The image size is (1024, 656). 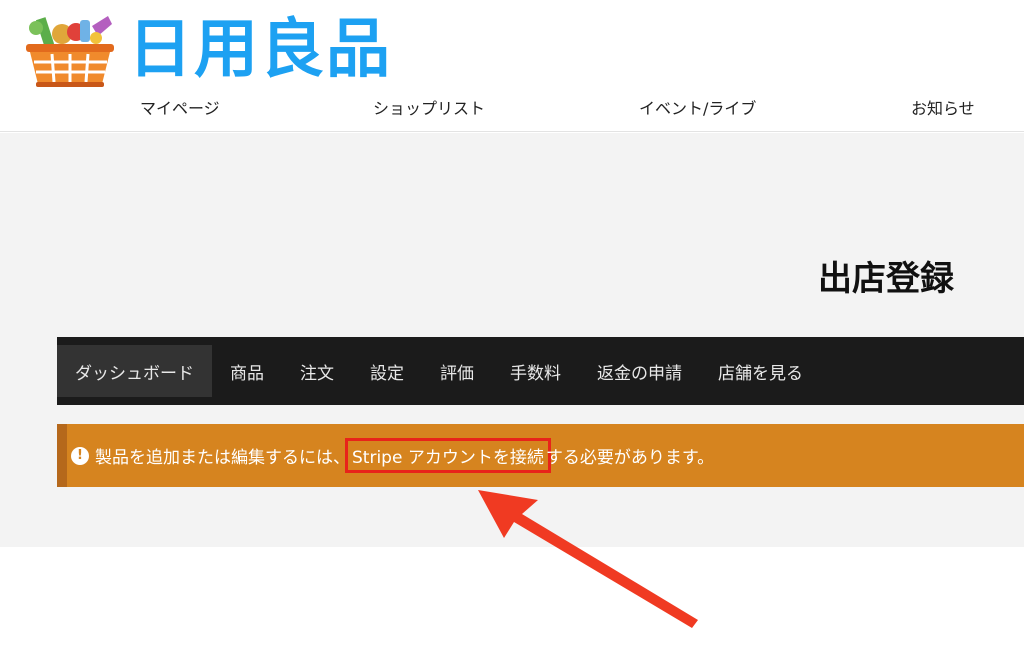 What do you see at coordinates (760, 371) in the screenshot?
I see `tab-view-store: 店舗を見る` at bounding box center [760, 371].